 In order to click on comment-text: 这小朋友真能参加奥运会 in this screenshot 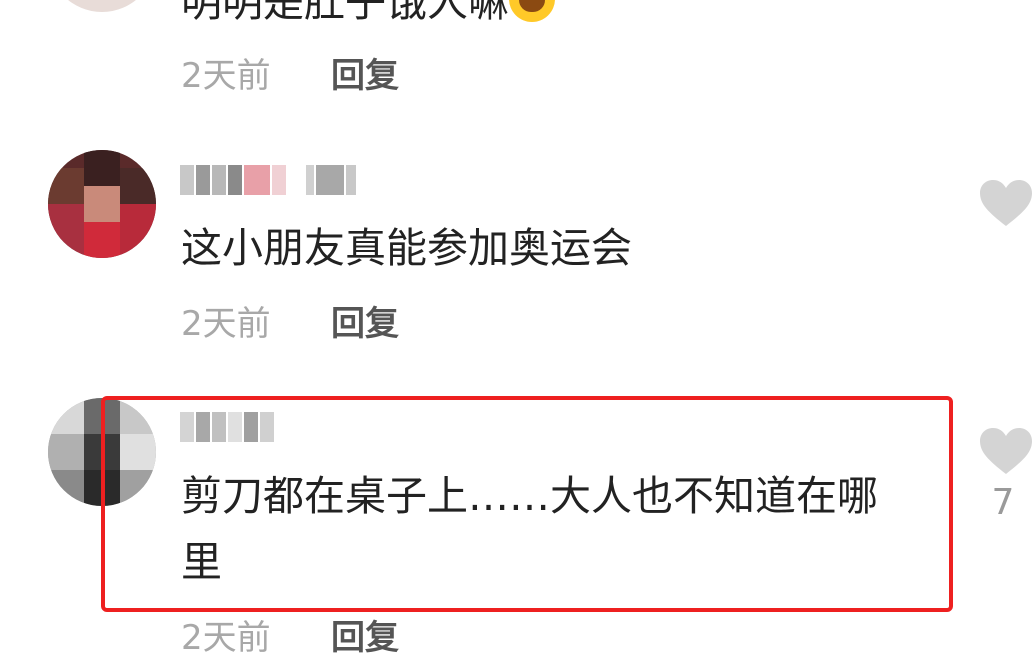, I will do `click(406, 248)`.